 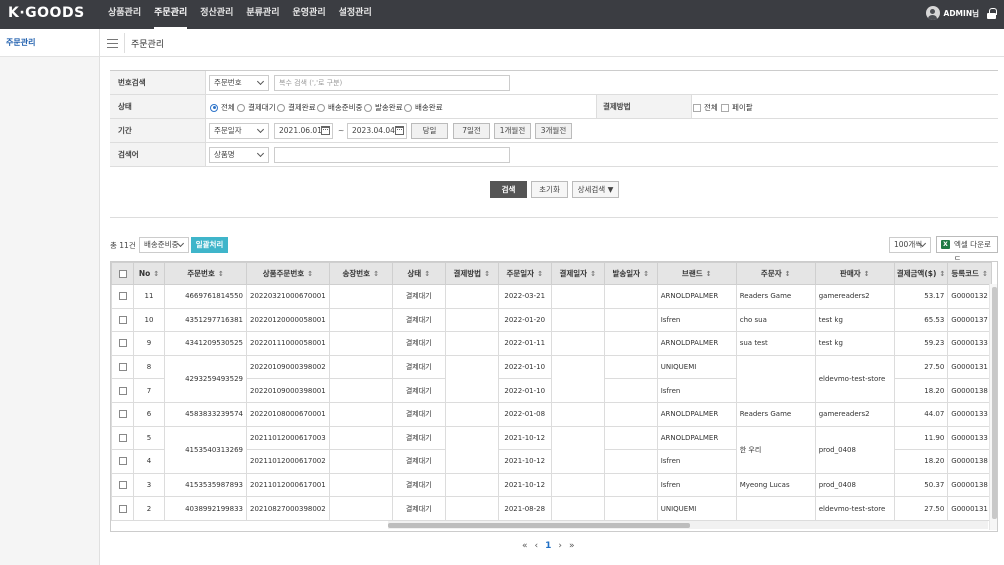 I want to click on excel-download-button: X 엑셀 다운로드, so click(x=967, y=250).